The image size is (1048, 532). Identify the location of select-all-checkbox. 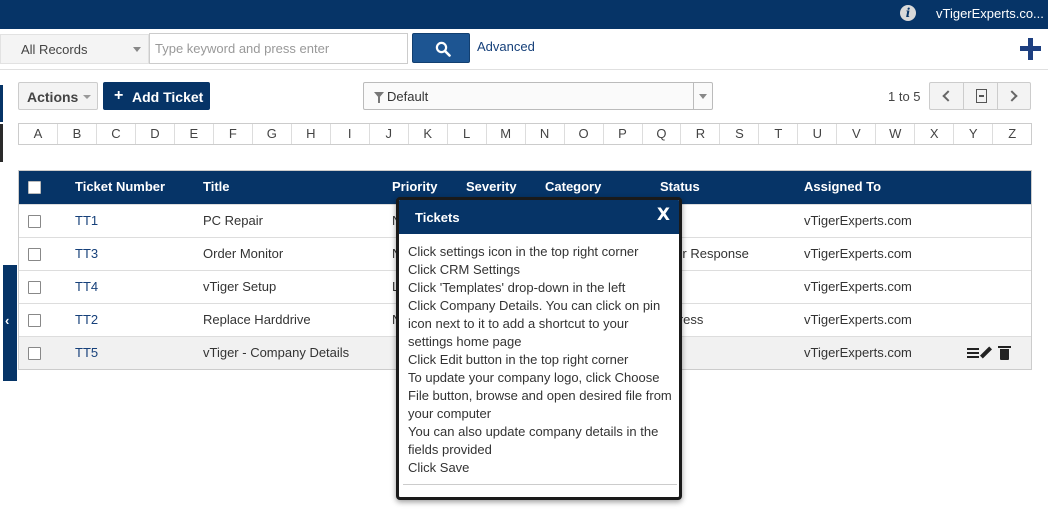
(34, 187).